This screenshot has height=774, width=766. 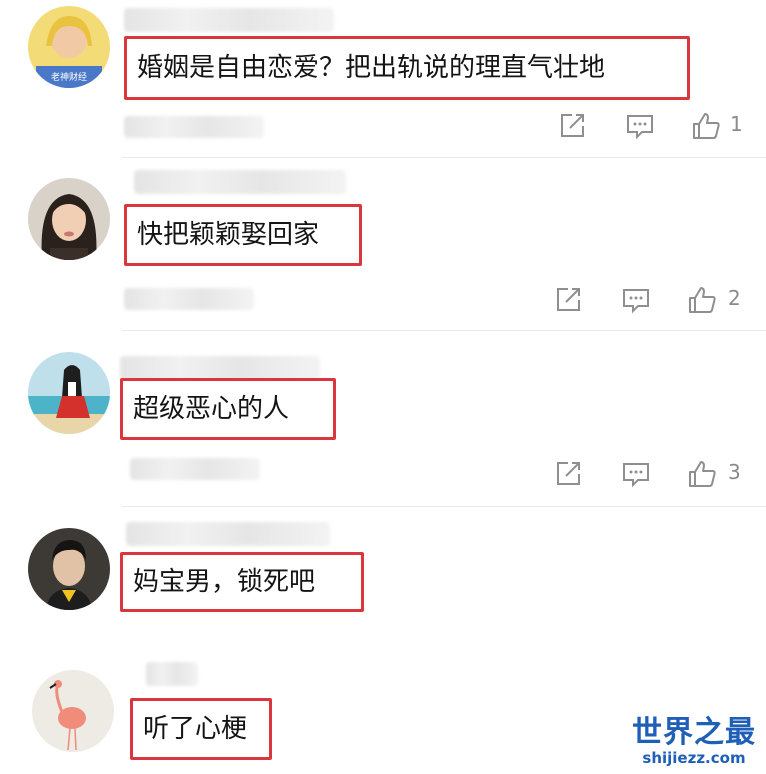 What do you see at coordinates (243, 235) in the screenshot?
I see `comment-text: 快把颖颖娶回家` at bounding box center [243, 235].